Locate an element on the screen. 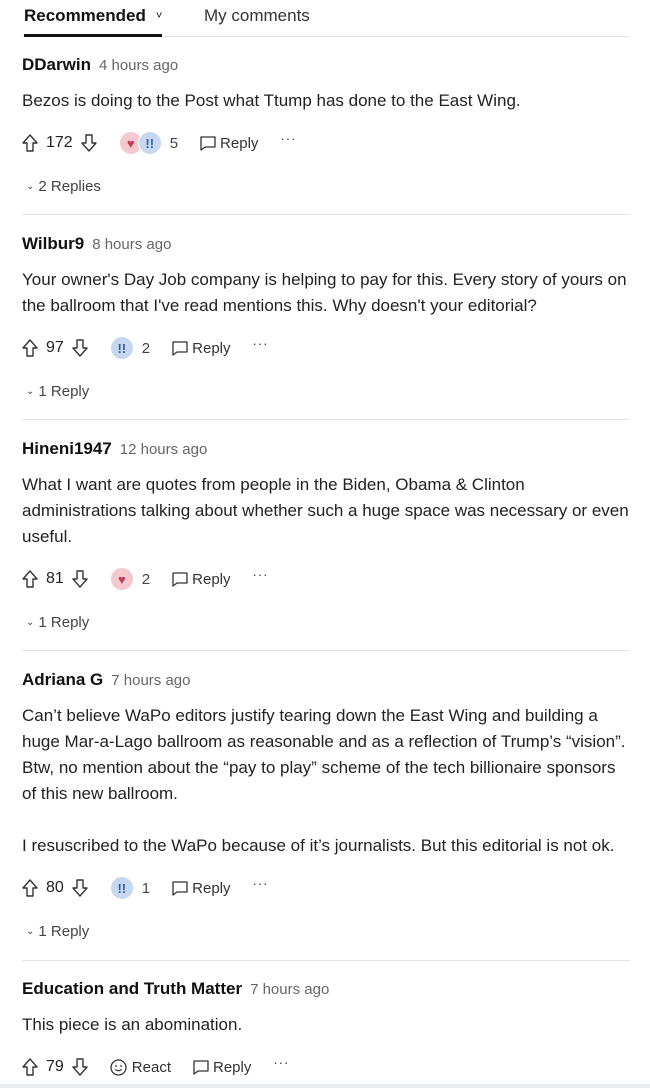 The height and width of the screenshot is (1088, 650). comment-author: DDarwin is located at coordinates (56, 64).